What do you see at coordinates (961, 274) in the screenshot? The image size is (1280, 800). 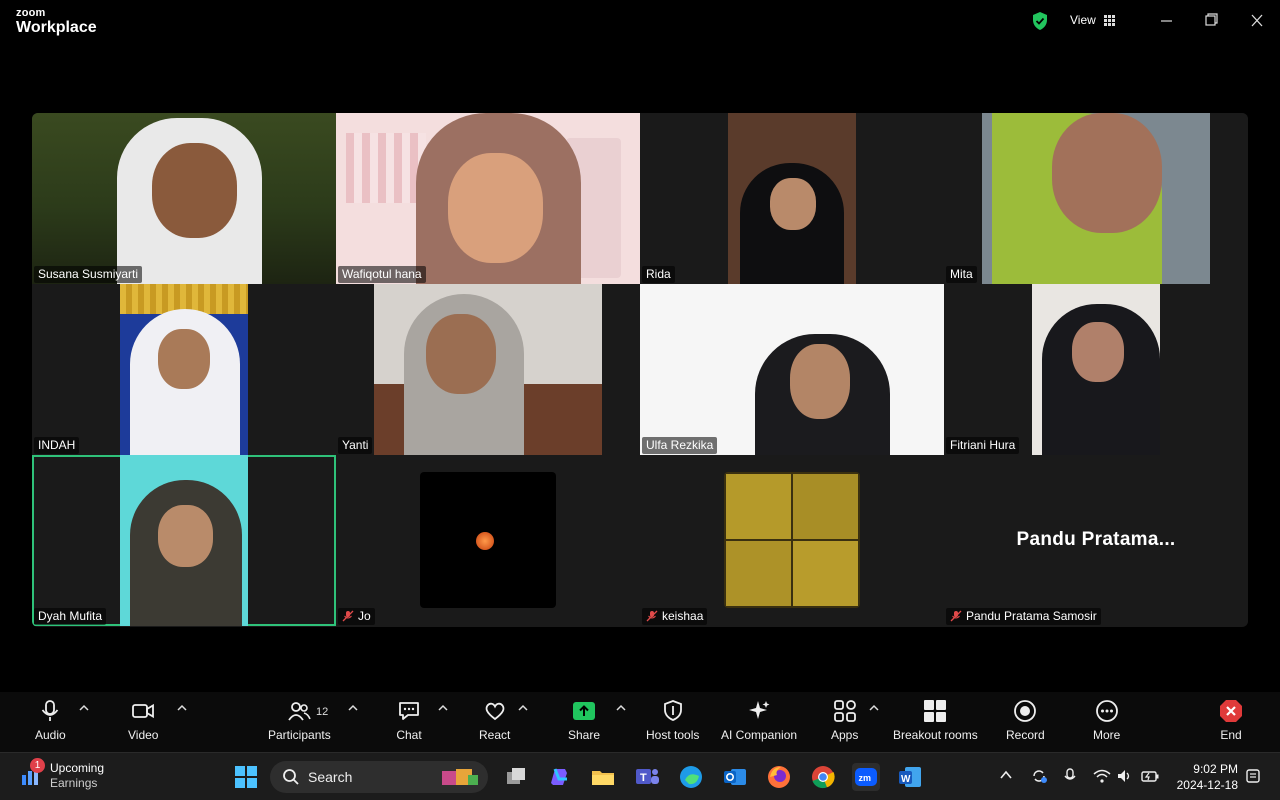 I see `participant-name-label: Mita` at bounding box center [961, 274].